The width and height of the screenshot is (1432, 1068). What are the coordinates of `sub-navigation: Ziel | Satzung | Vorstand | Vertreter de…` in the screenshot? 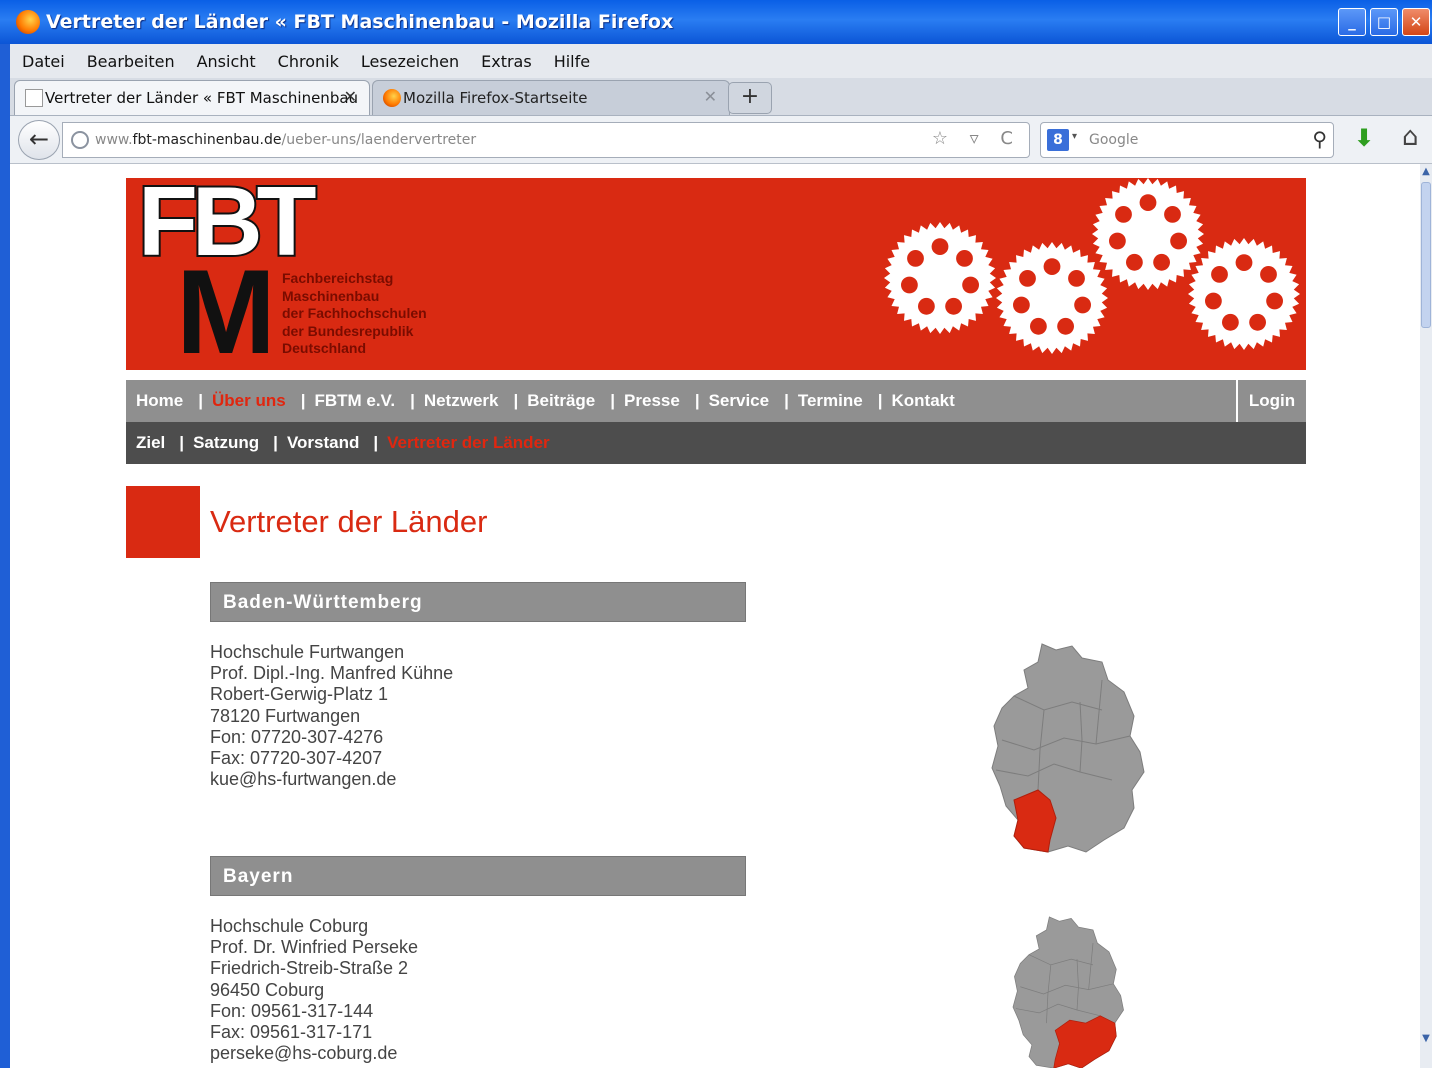 It's located at (716, 443).